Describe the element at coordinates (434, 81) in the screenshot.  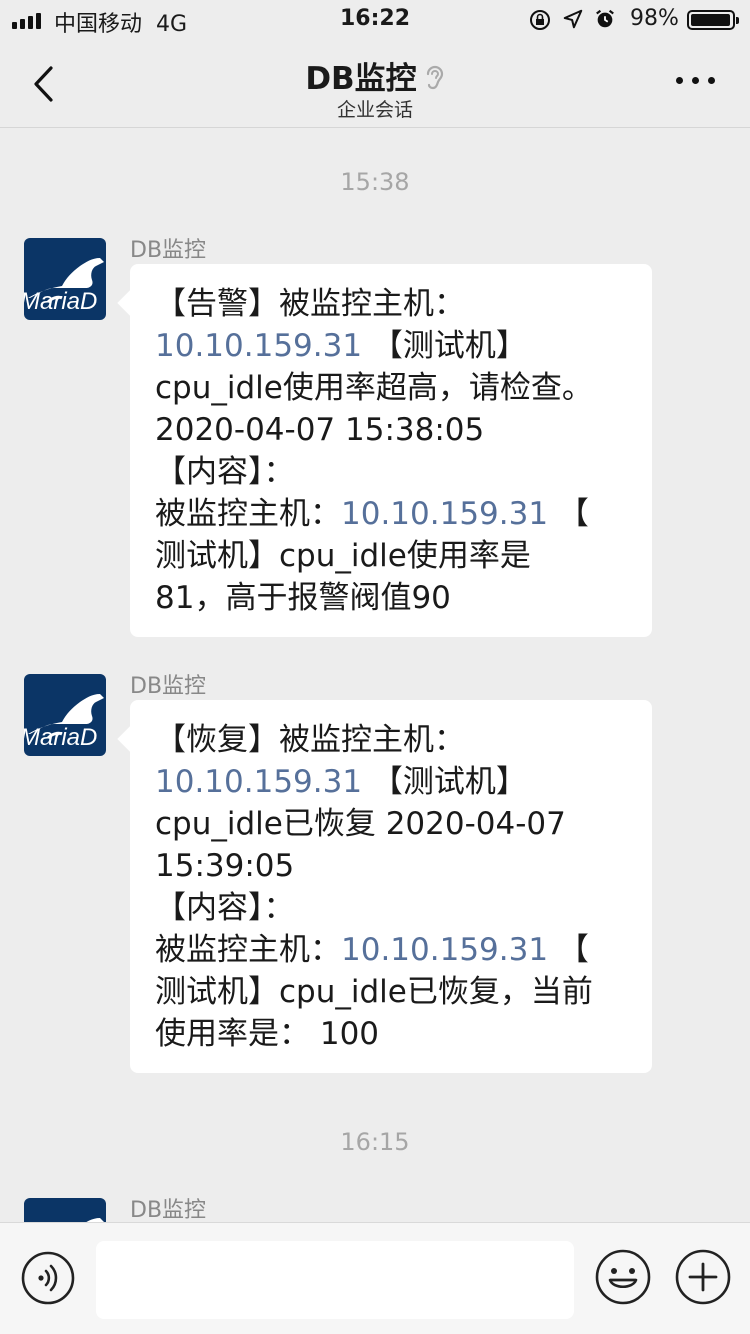
I see `ear-icon` at that location.